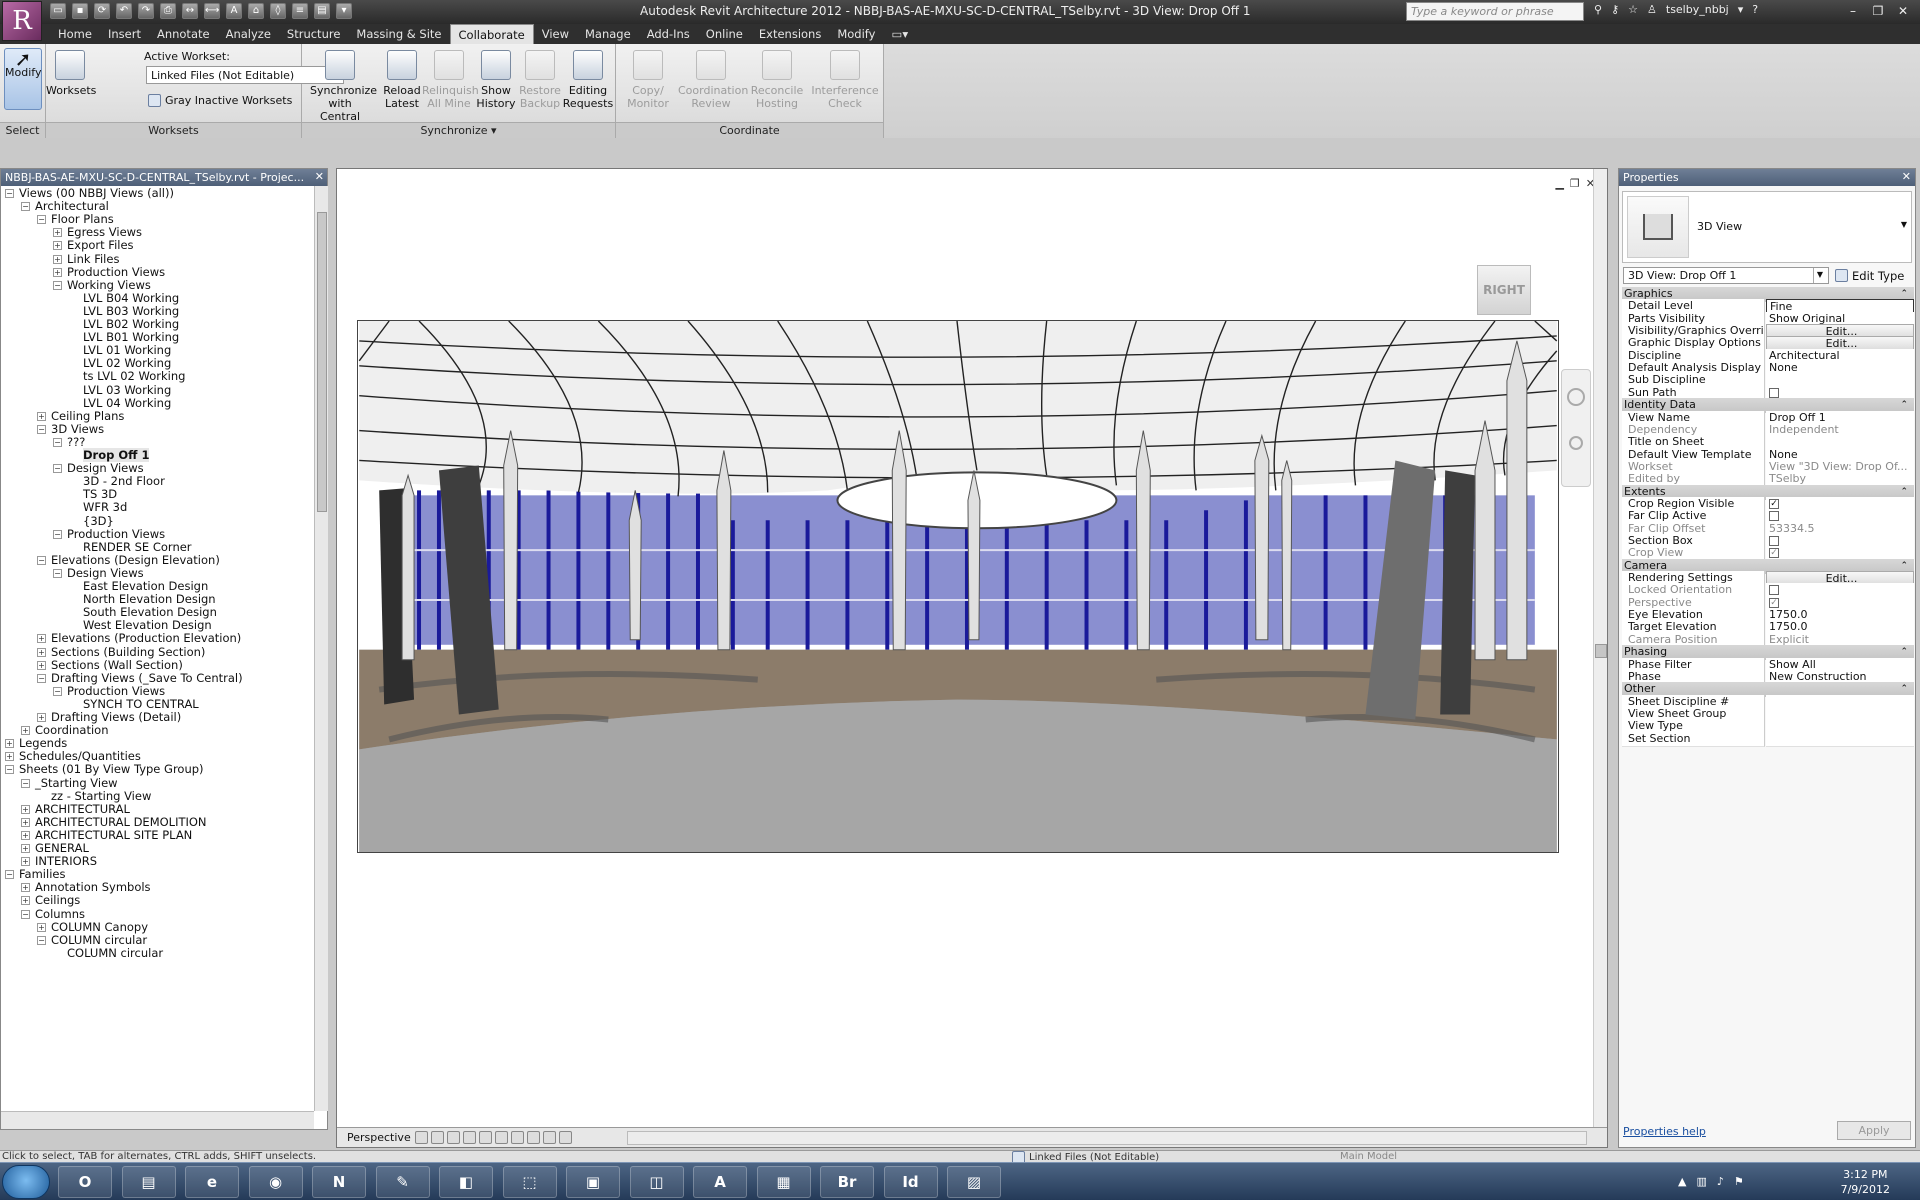  What do you see at coordinates (856, 34) in the screenshot?
I see `tab-modify: Modify` at bounding box center [856, 34].